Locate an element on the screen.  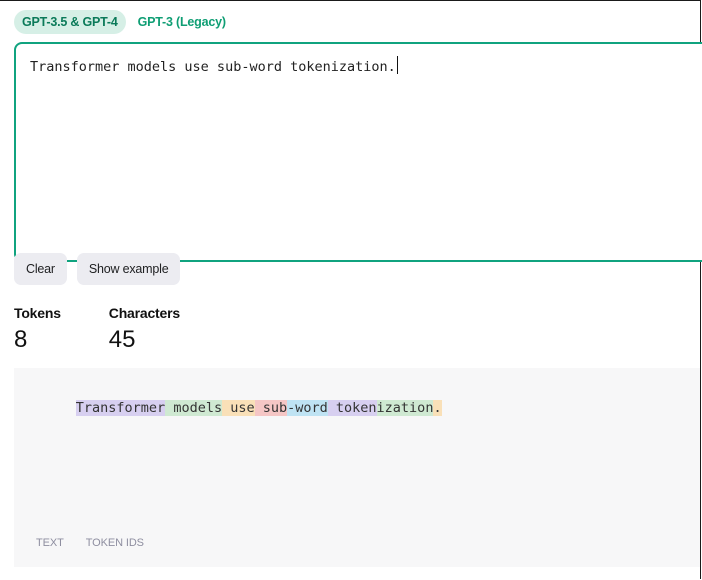
tokens-count: 8 is located at coordinates (21, 339).